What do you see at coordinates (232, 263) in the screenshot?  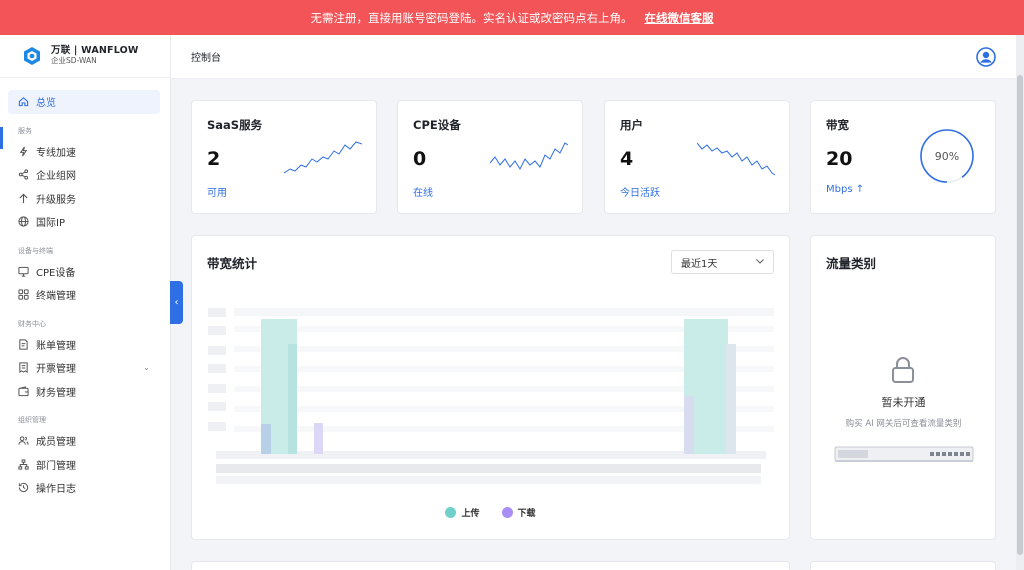 I see `bandwidth-chart-title: 带宽统计` at bounding box center [232, 263].